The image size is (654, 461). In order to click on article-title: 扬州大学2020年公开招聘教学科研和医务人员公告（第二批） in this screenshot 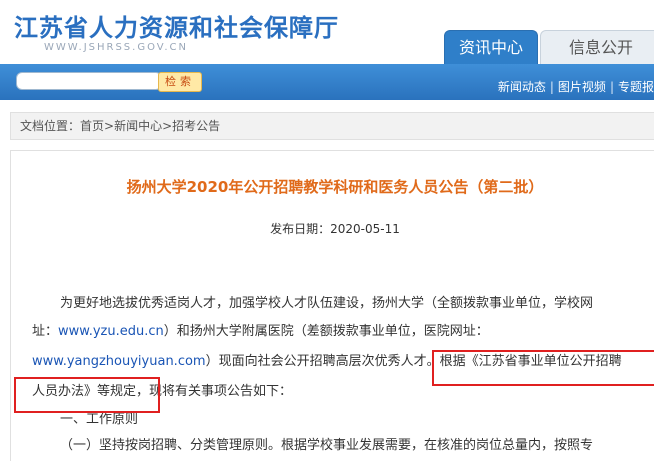, I will do `click(335, 187)`.